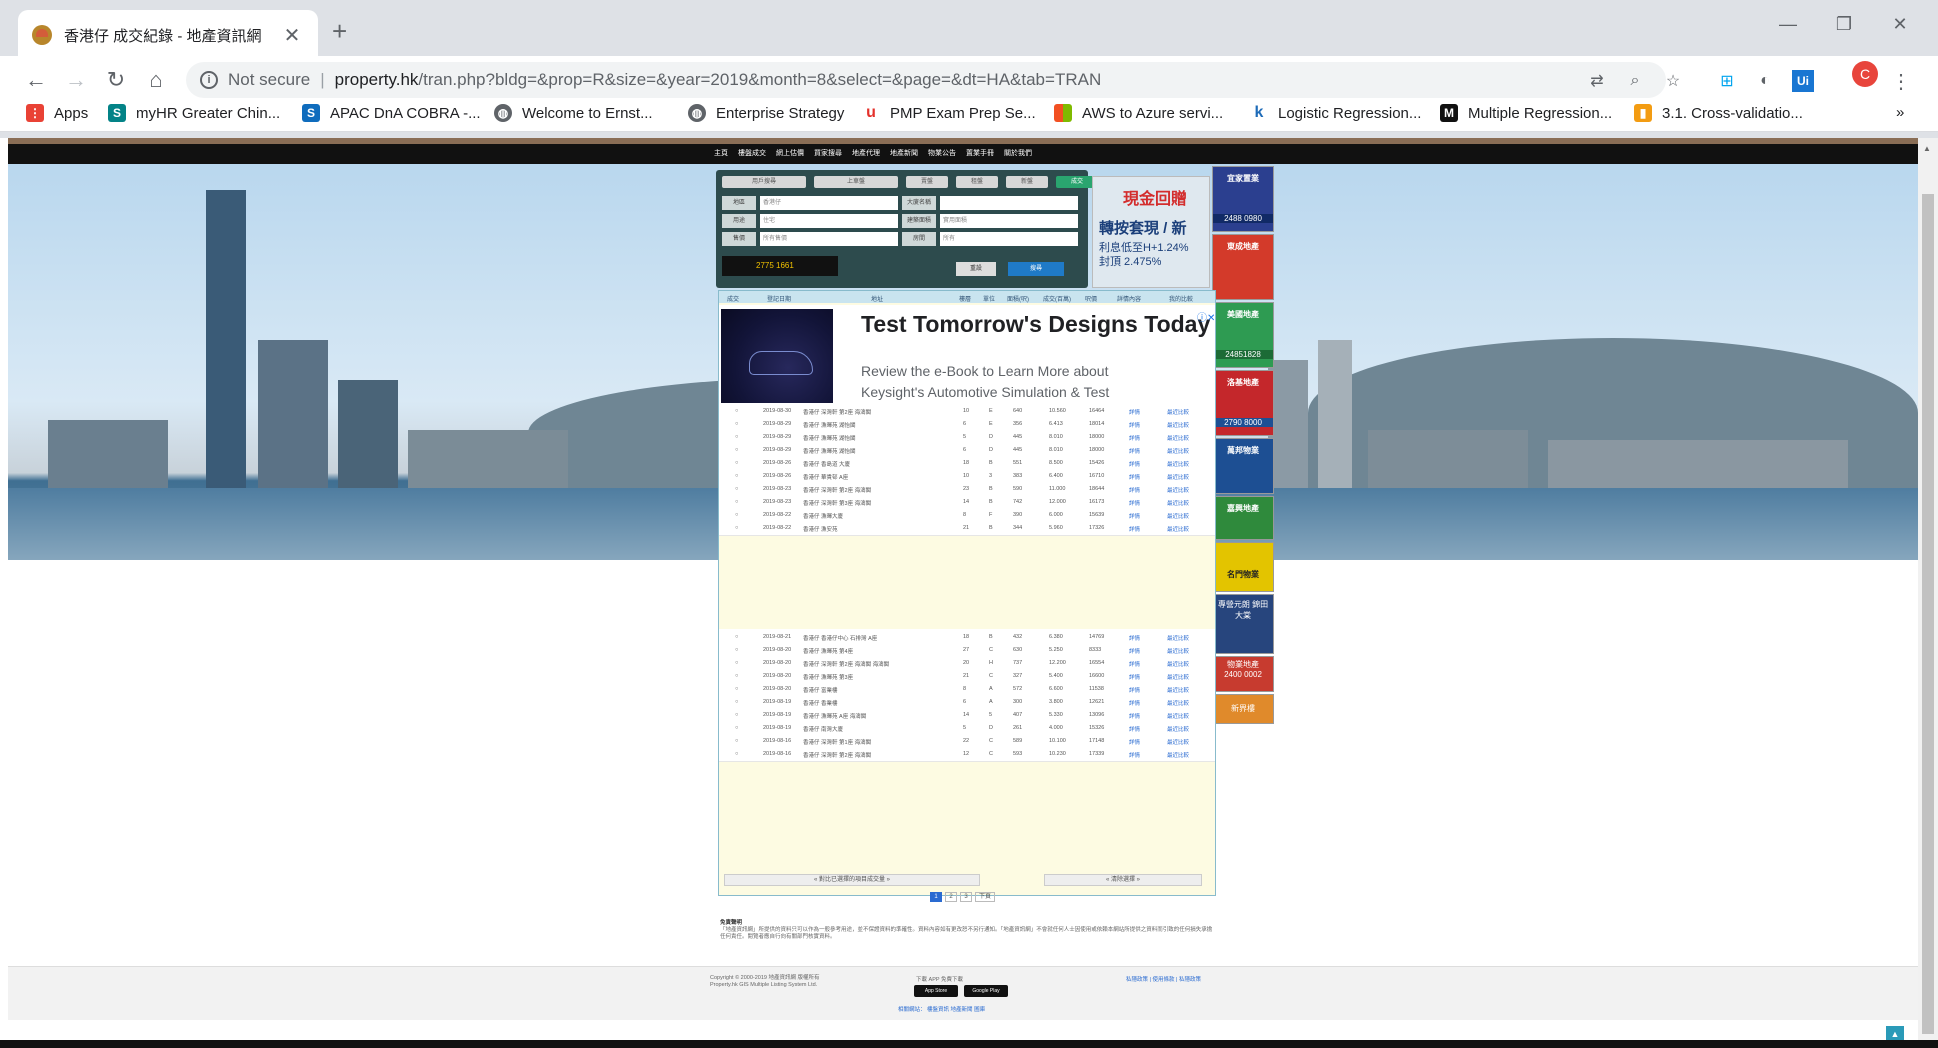 This screenshot has height=1048, width=1938. Describe the element at coordinates (339, 31) in the screenshot. I see `new-tab-button: +` at that location.